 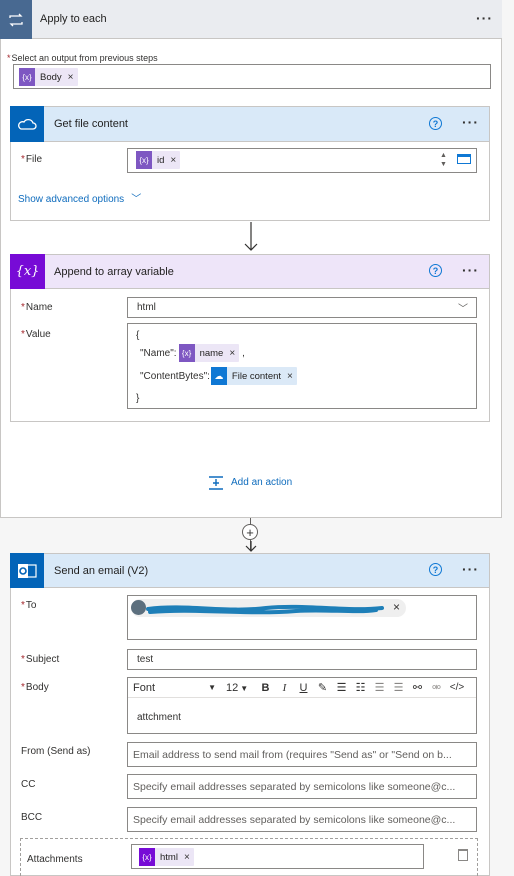 What do you see at coordinates (436, 687) in the screenshot?
I see `unlink-icon: ⚮` at bounding box center [436, 687].